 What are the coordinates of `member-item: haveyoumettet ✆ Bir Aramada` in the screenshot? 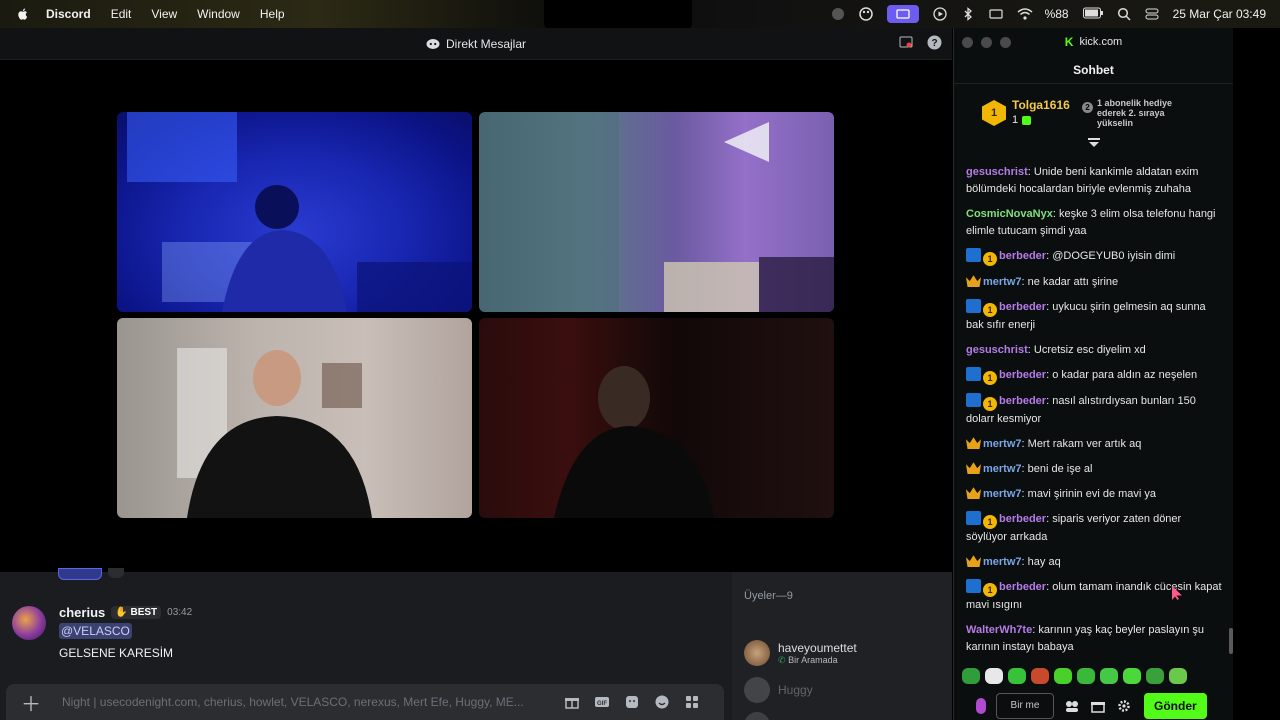 It's located at (800, 653).